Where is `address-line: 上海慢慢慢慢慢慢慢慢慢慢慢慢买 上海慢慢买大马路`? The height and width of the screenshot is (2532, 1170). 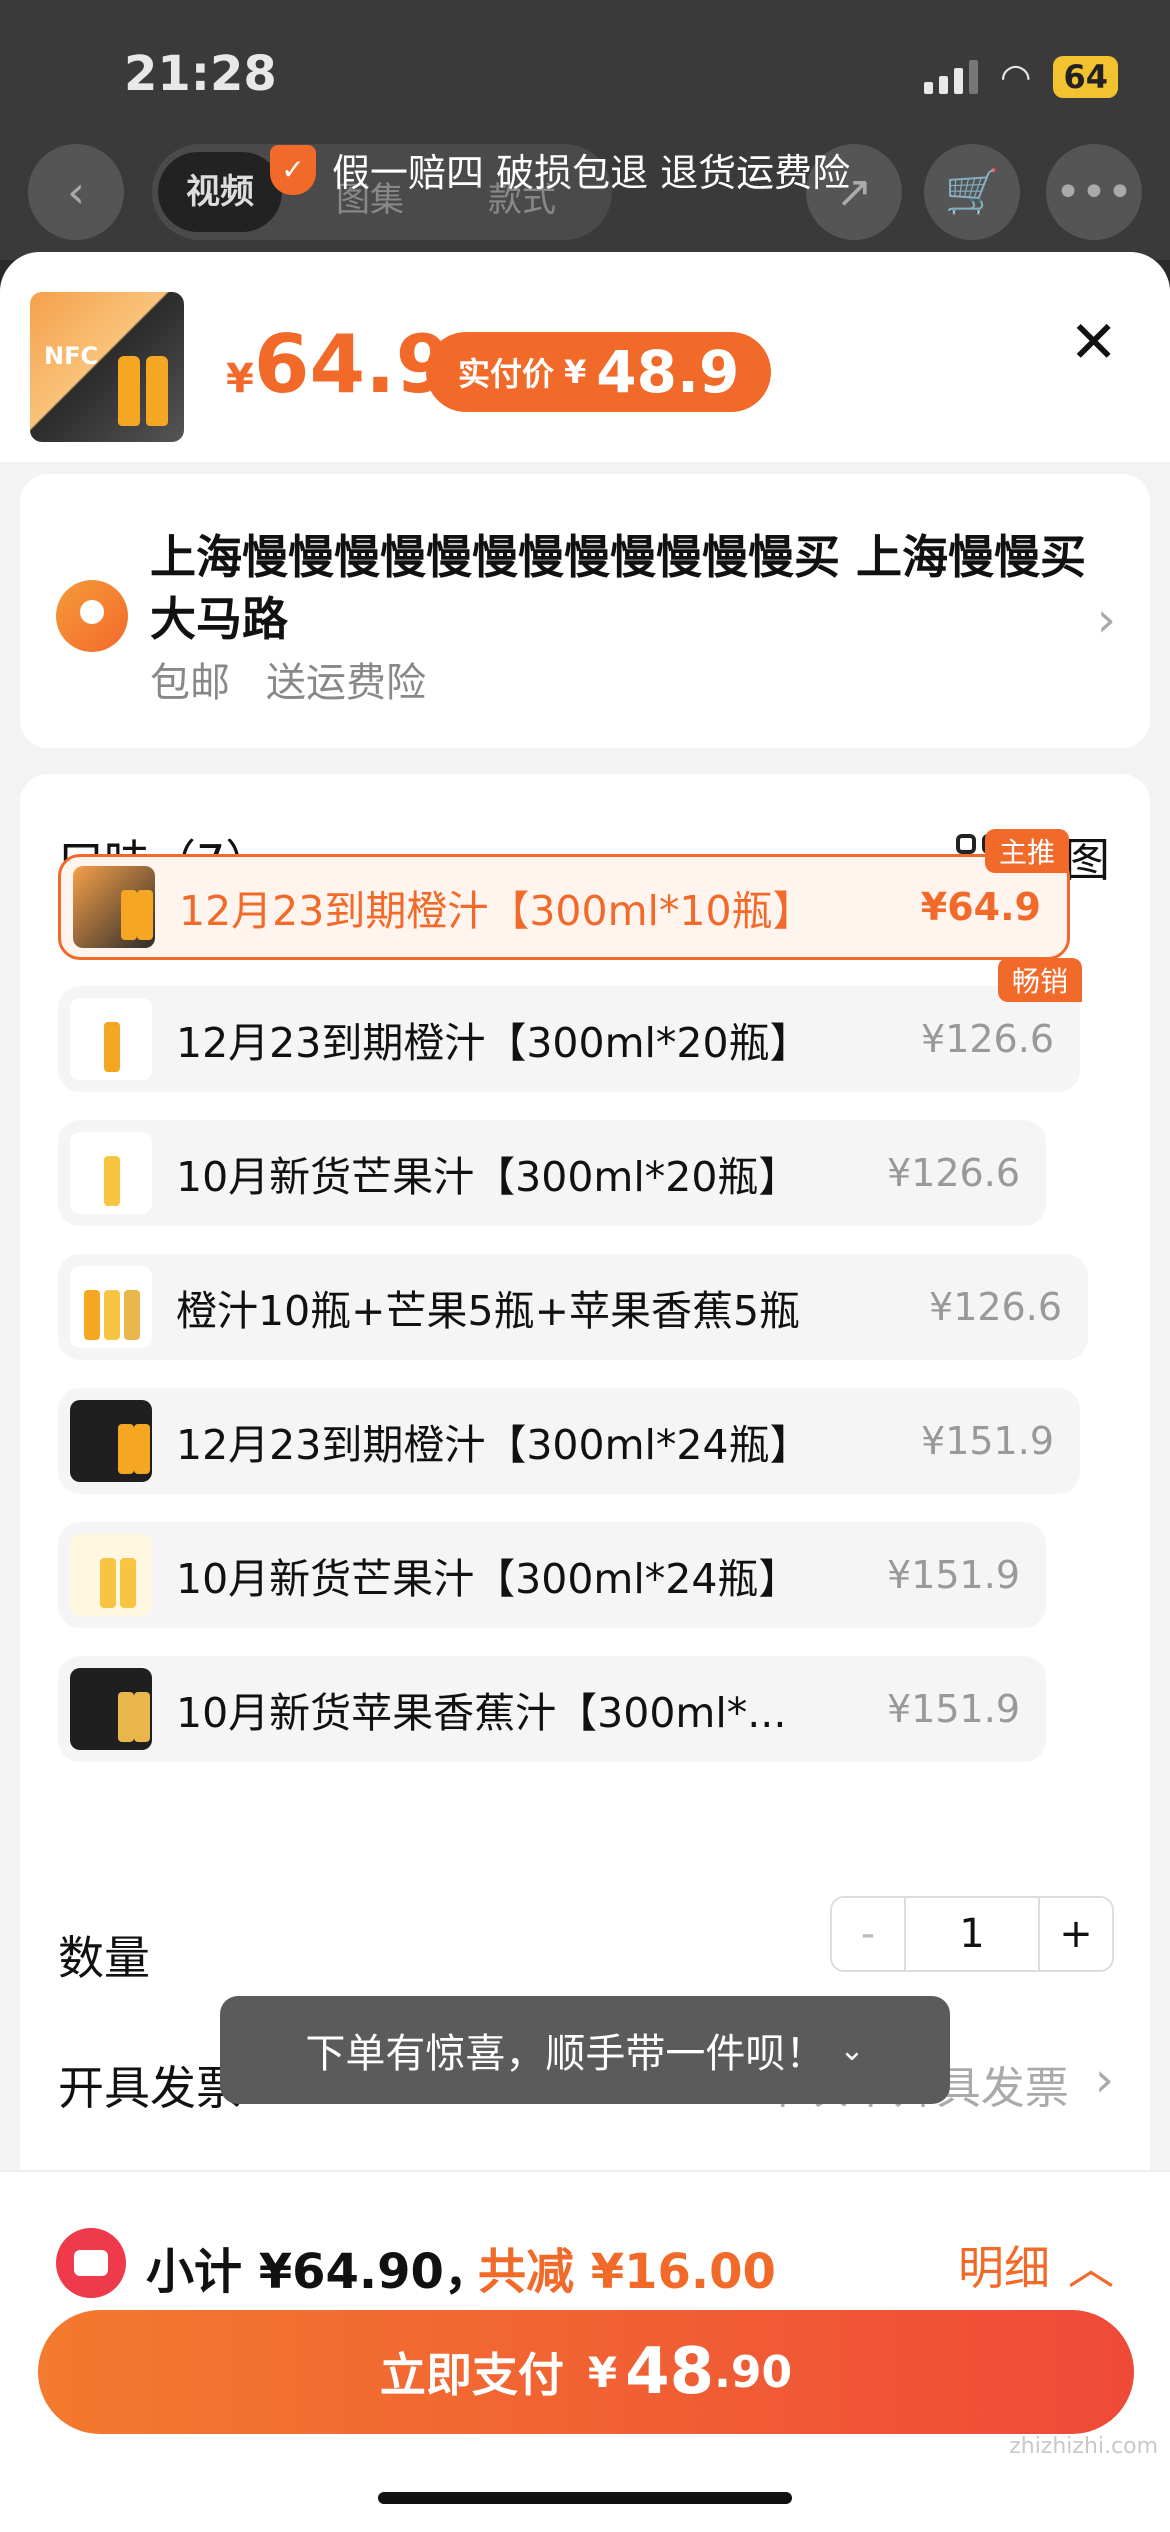 address-line: 上海慢慢慢慢慢慢慢慢慢慢慢慢买 上海慢慢买大马路 is located at coordinates (618, 588).